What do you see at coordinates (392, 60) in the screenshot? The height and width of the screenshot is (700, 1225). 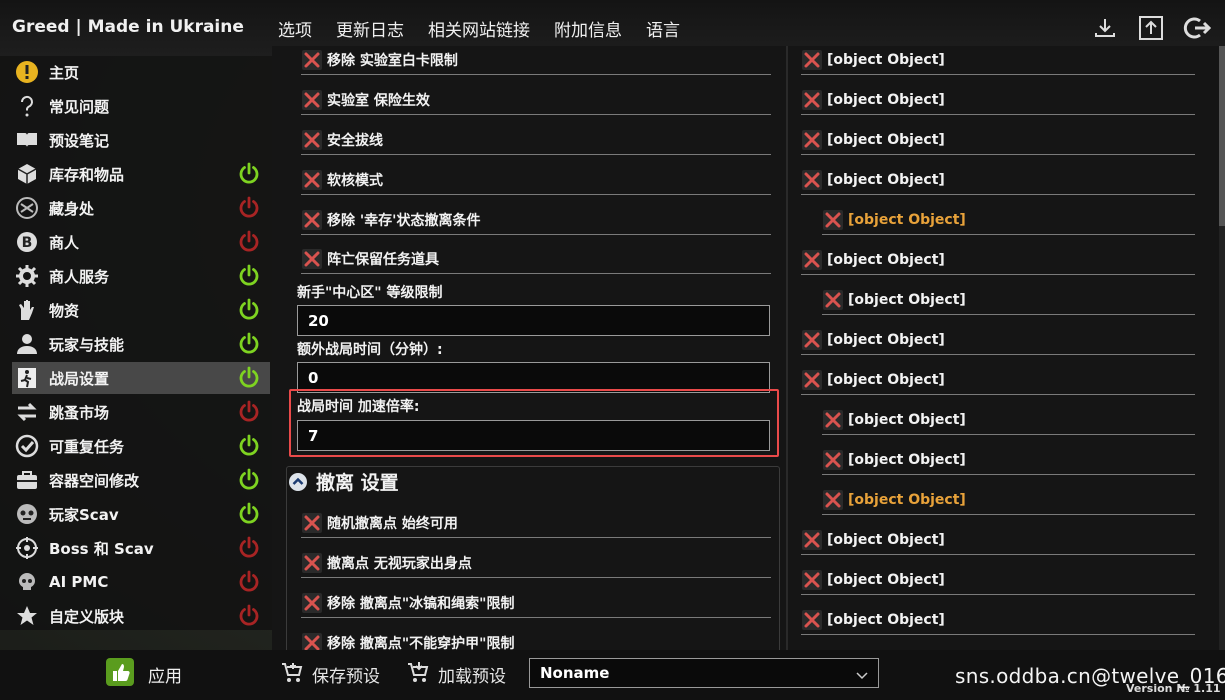 I see `option-label: 移除 实验室白卡限制` at bounding box center [392, 60].